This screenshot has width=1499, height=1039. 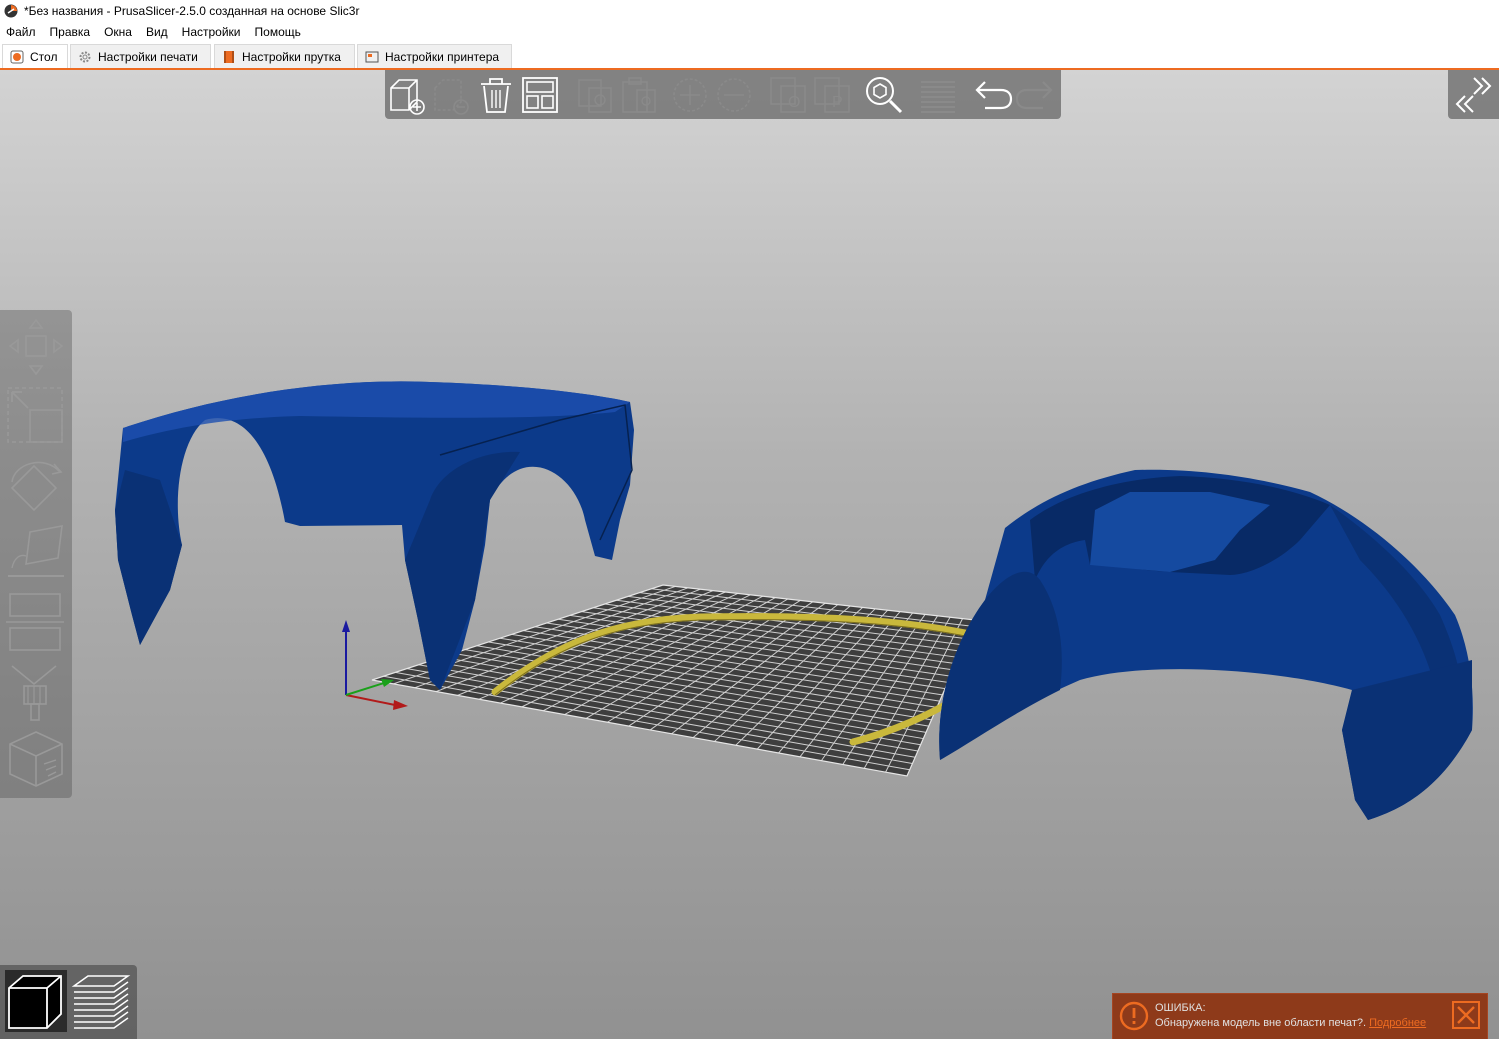 I want to click on add-button, so click(x=408, y=95).